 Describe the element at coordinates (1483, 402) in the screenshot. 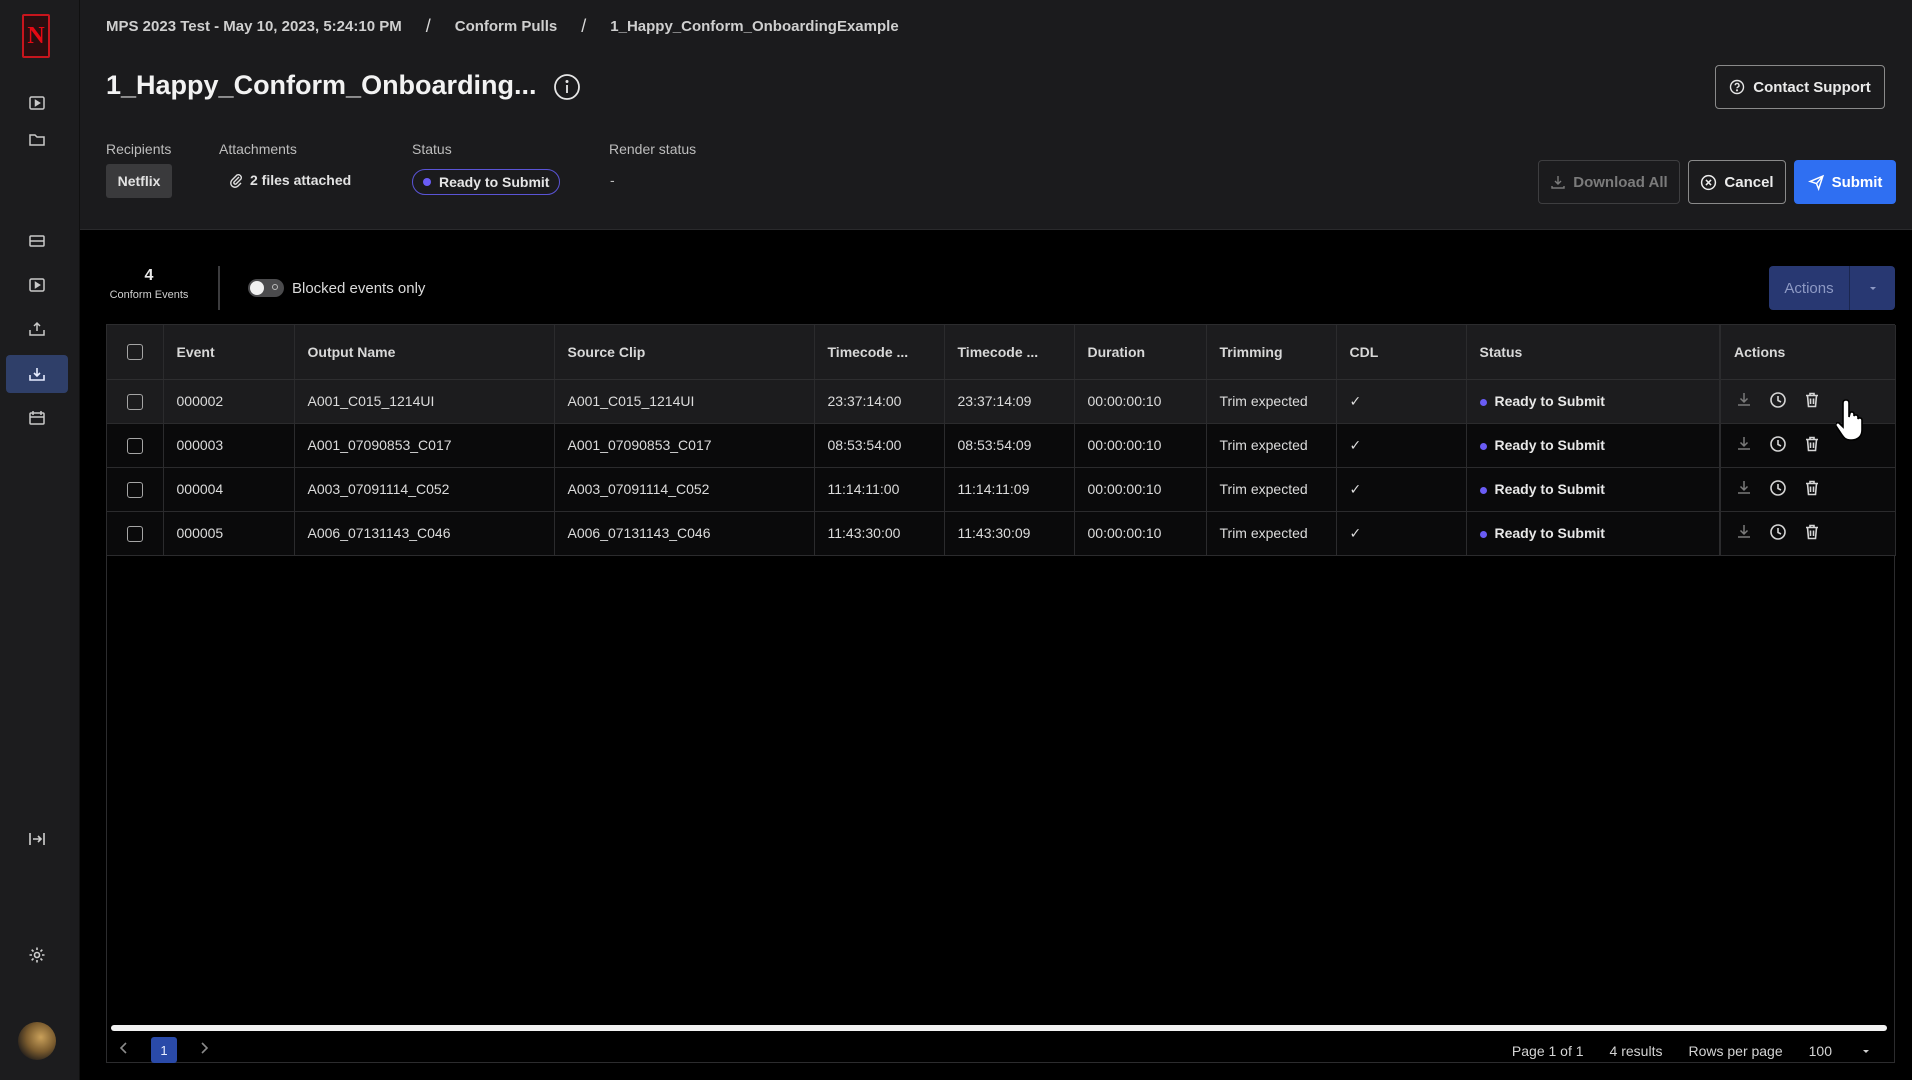

I see `status-dot-icon` at that location.